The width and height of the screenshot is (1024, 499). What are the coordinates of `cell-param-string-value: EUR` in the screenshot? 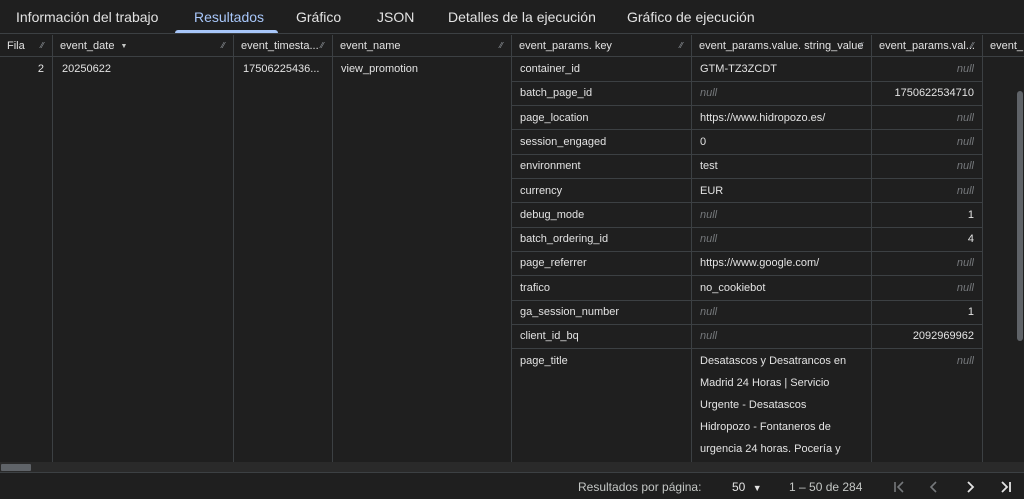 It's located at (782, 191).